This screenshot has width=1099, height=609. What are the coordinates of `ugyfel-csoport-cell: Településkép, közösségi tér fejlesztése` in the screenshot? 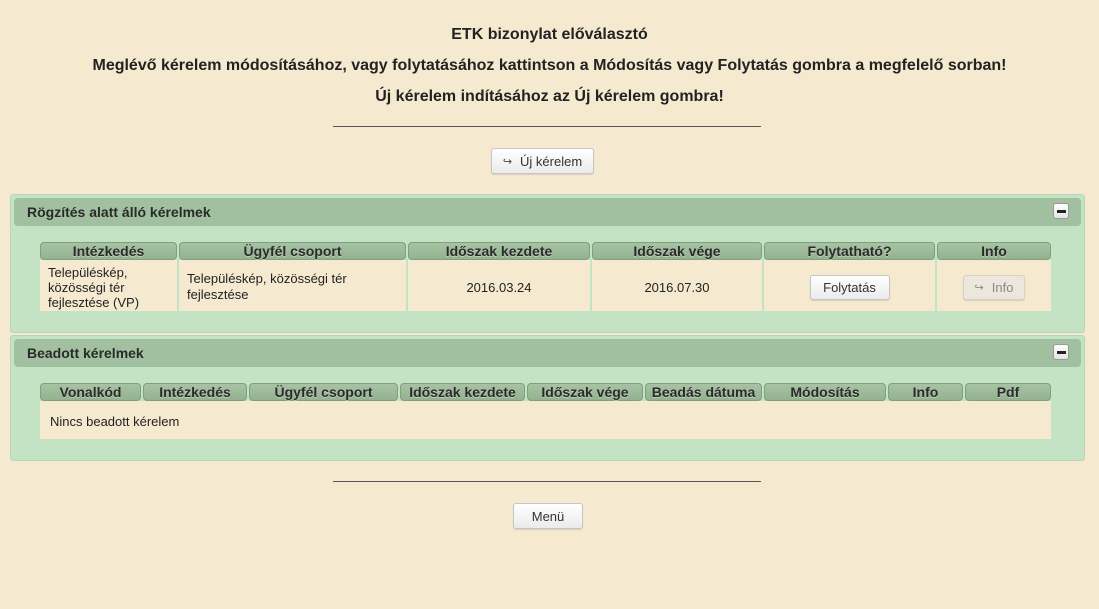 It's located at (292, 287).